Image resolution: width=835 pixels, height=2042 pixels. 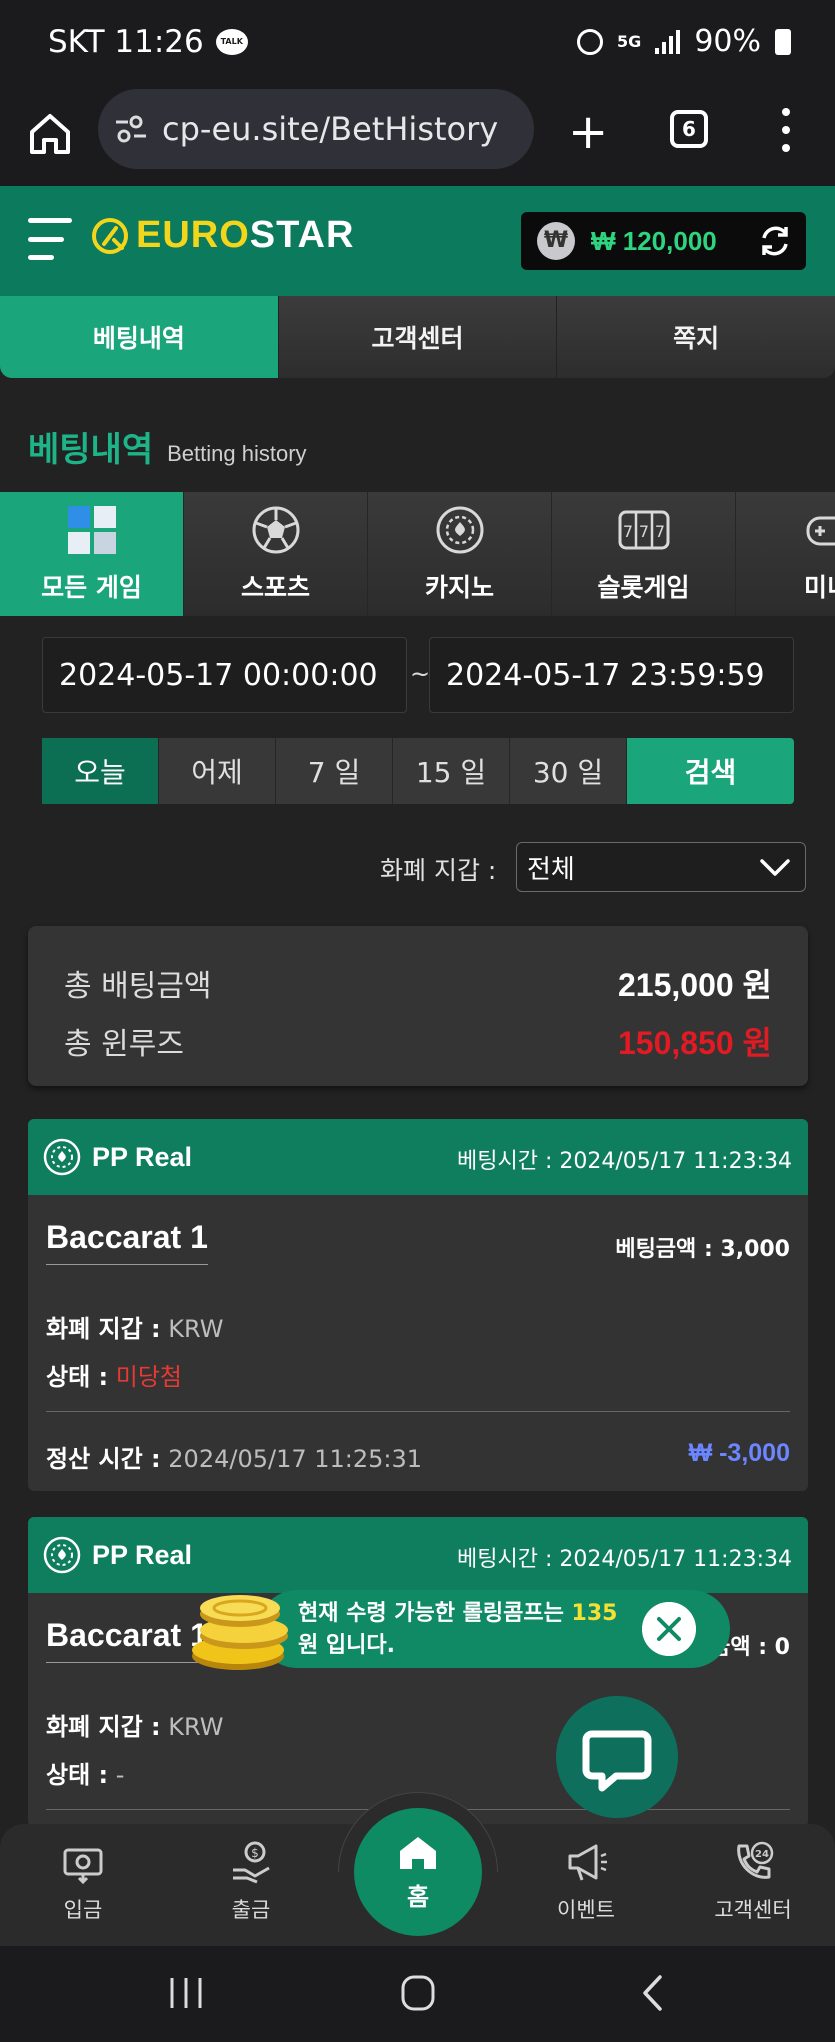 I want to click on bet-summary-panel: 총 배팅금액 215,000 원 총 윈루즈 150,850 원, so click(x=418, y=1006).